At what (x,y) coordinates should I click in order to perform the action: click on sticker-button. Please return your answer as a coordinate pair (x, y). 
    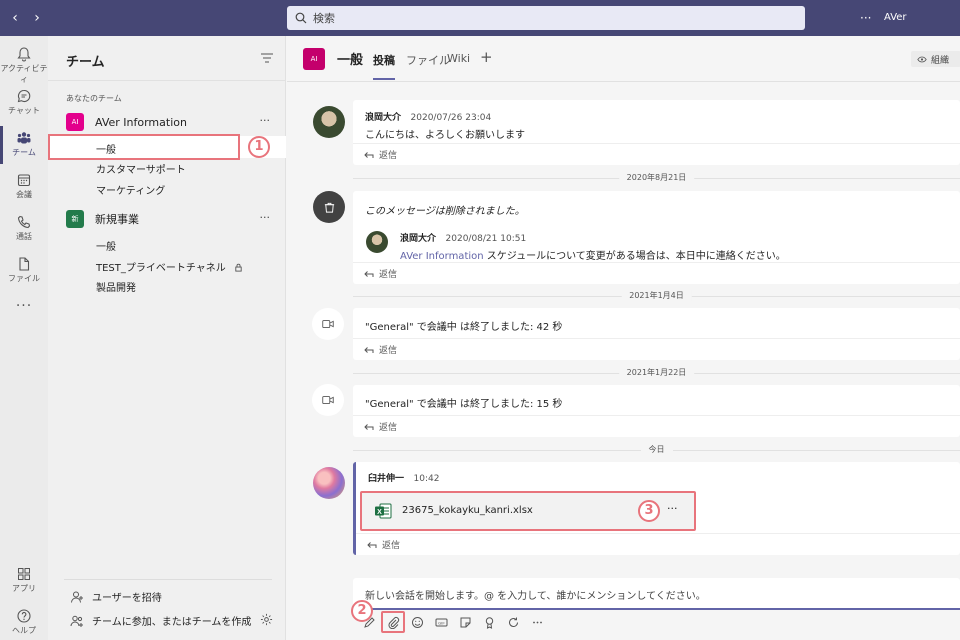
    Looking at the image, I should click on (465, 622).